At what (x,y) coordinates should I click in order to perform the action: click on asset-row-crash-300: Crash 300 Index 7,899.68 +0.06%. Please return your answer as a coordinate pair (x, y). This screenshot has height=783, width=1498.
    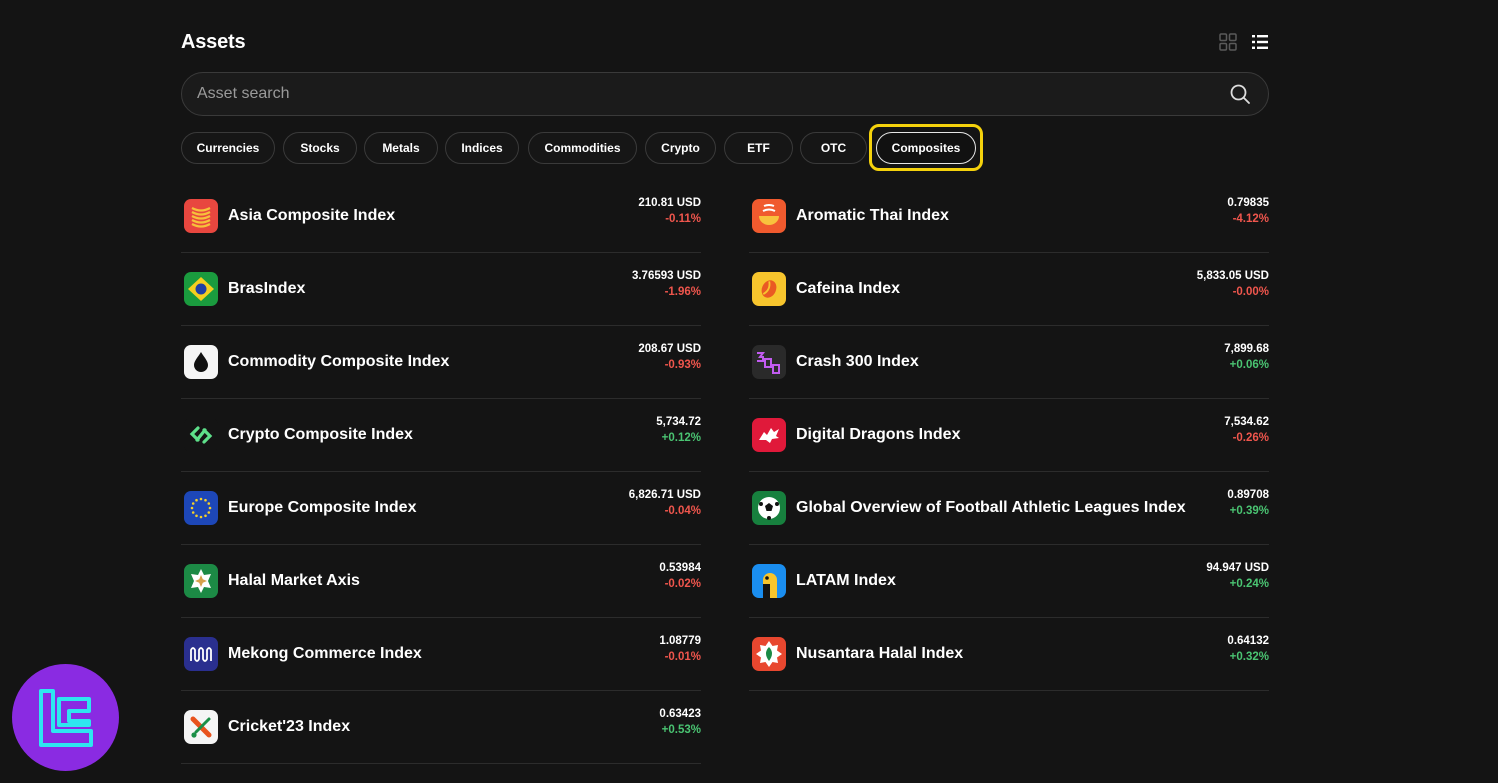
    Looking at the image, I should click on (1009, 362).